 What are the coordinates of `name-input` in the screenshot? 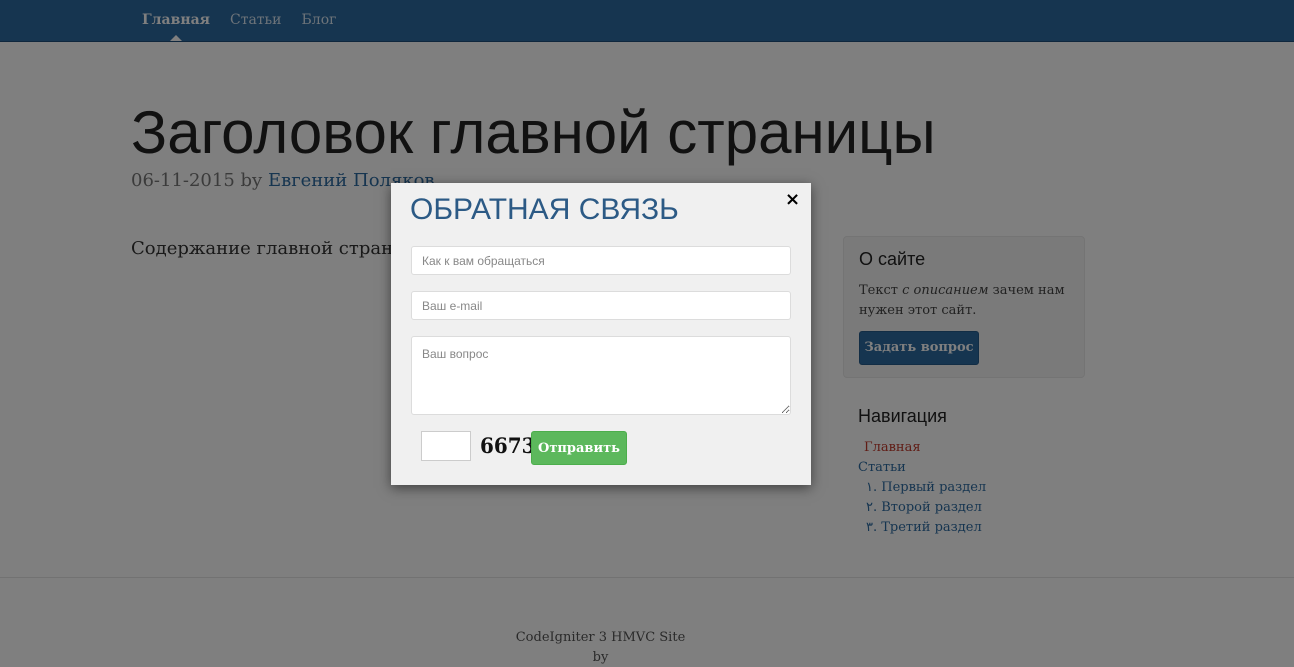 It's located at (601, 260).